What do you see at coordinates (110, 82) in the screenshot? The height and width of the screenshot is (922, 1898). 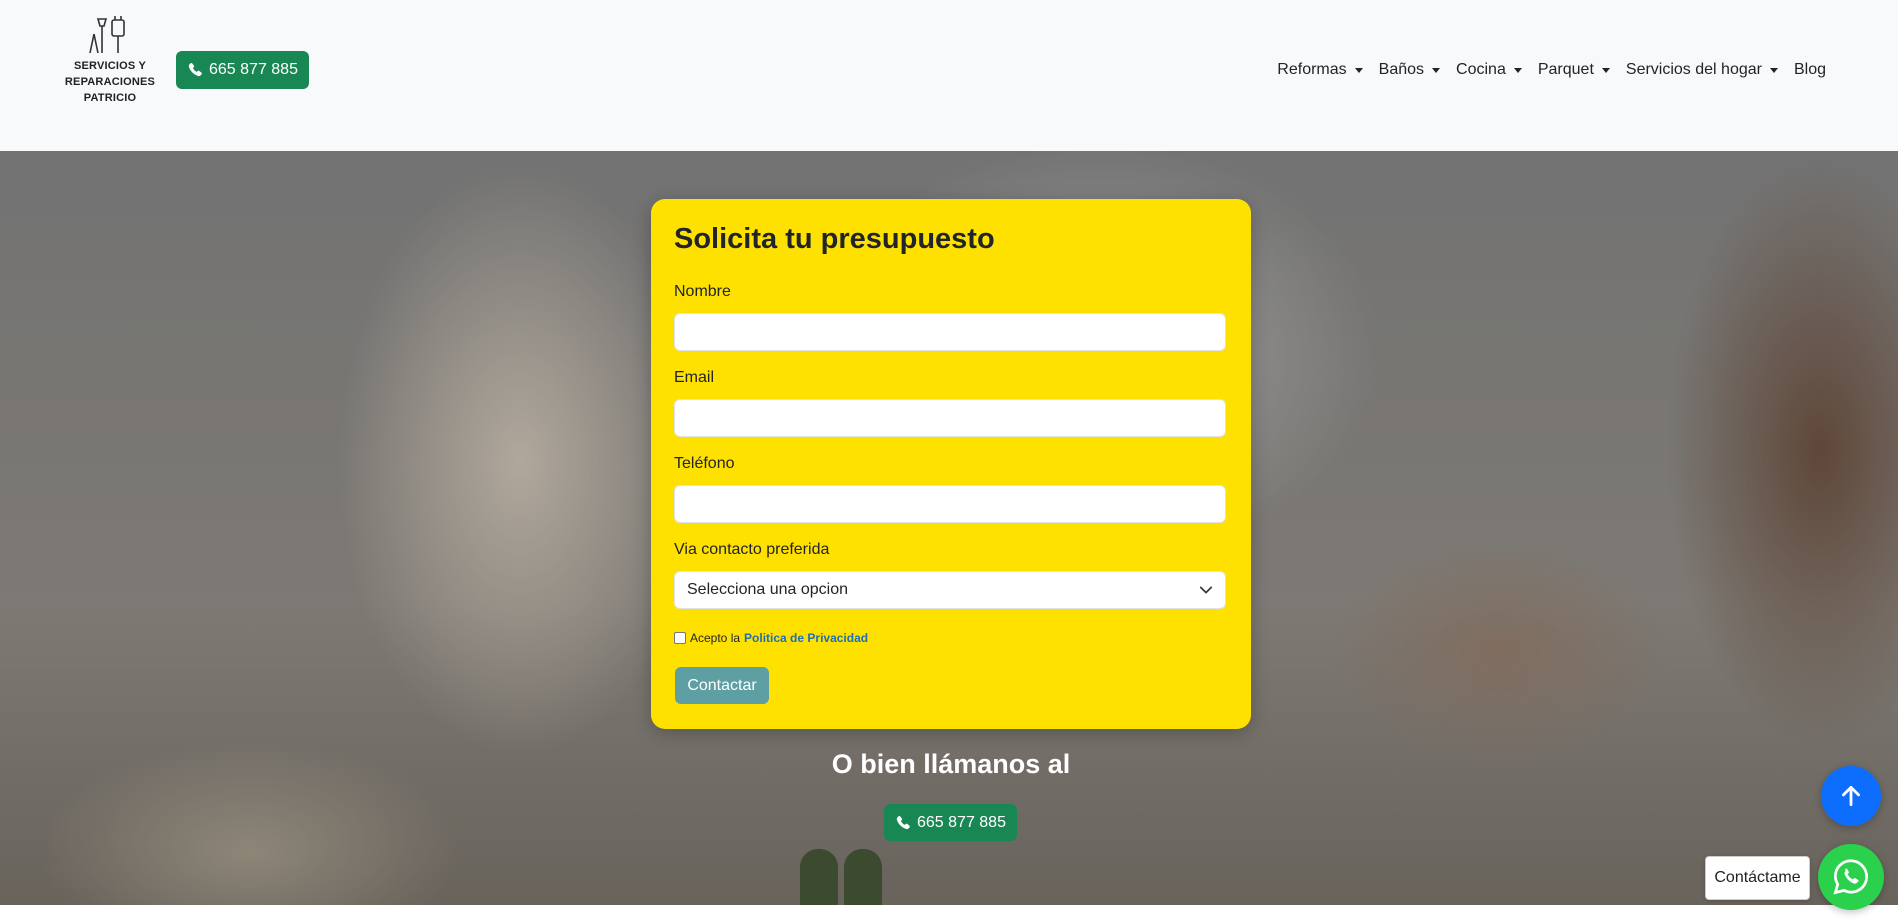 I see `logo-text: SERVICIOS Y REPARACIONES PATRICIO` at bounding box center [110, 82].